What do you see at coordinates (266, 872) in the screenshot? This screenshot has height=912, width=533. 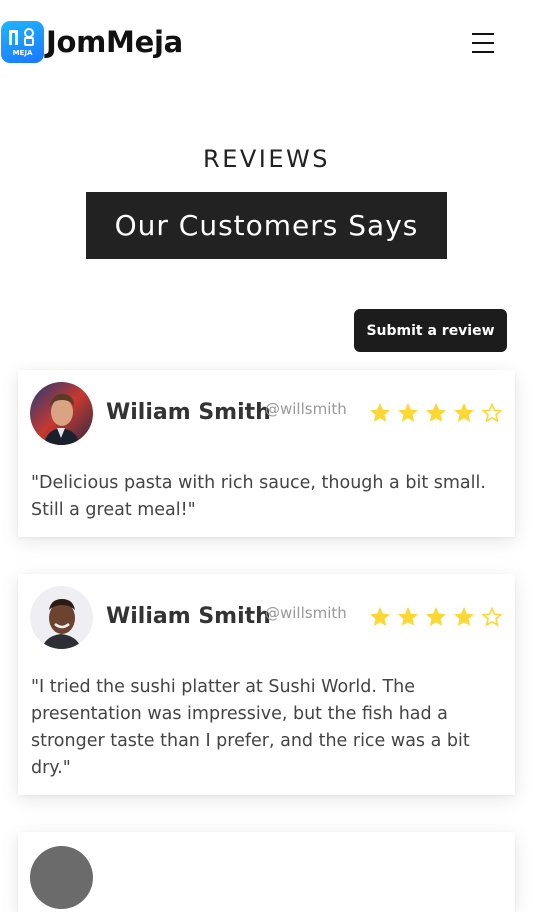 I see `review-card` at bounding box center [266, 872].